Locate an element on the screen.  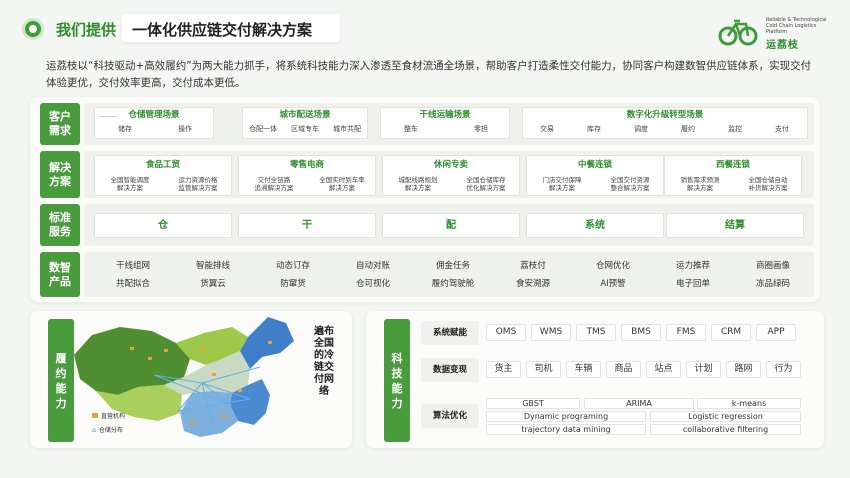
scenario-item: 监控 is located at coordinates (735, 129).